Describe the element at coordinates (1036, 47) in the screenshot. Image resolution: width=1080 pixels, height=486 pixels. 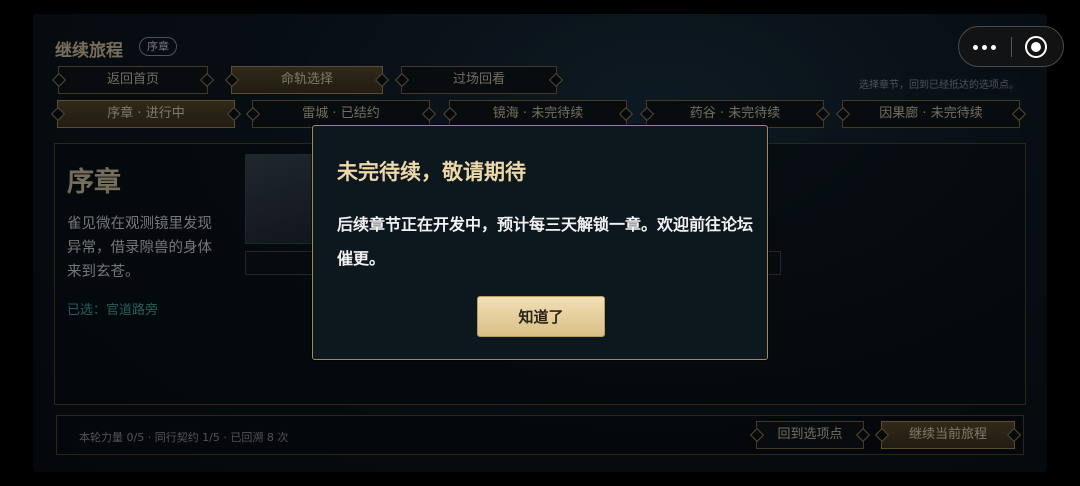
I see `close-target-icon` at that location.